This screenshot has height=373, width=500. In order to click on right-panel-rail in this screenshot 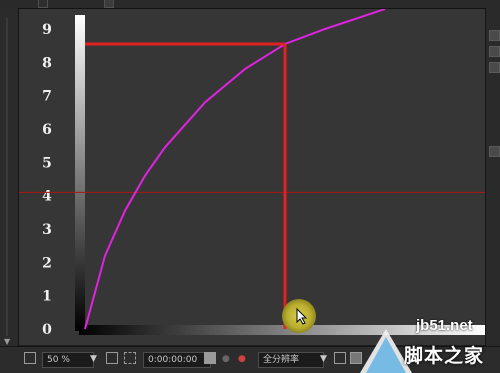, I will do `click(492, 177)`.